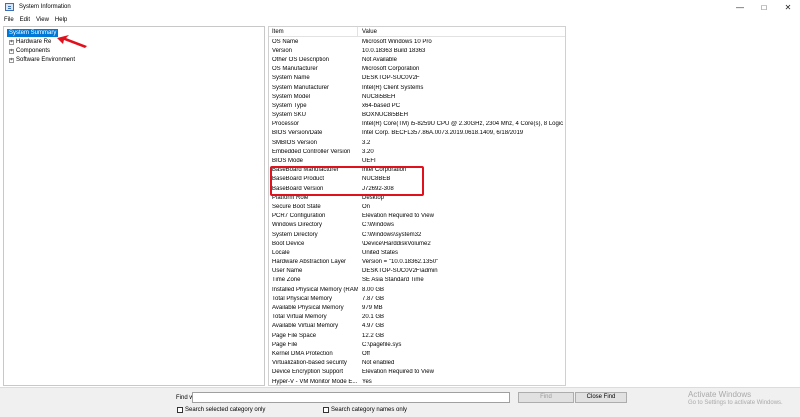  Describe the element at coordinates (382, 344) in the screenshot. I see `row-value: C:\pagefile.sys` at that location.